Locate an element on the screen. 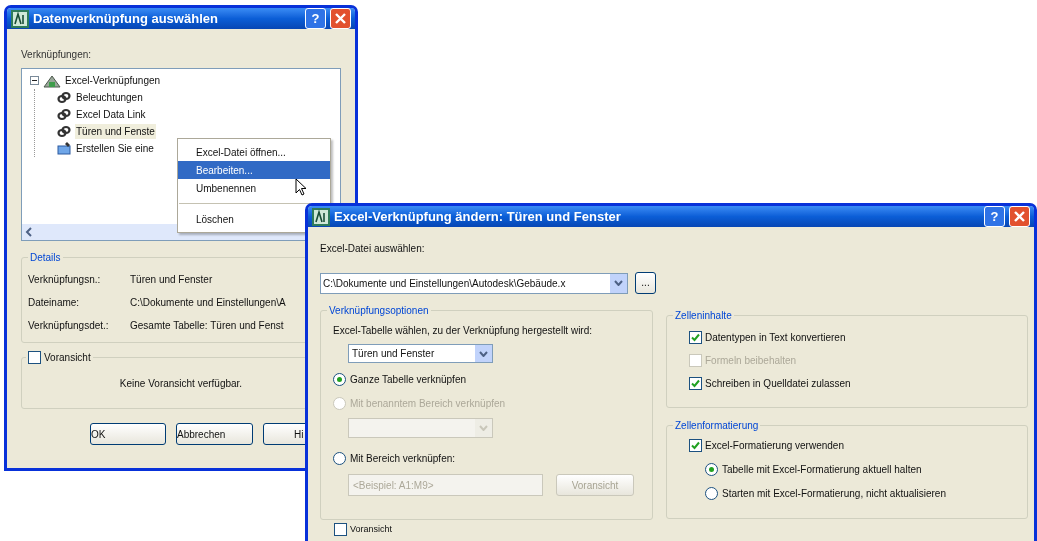 This screenshot has width=1037, height=541. dialog-button: OK is located at coordinates (128, 434).